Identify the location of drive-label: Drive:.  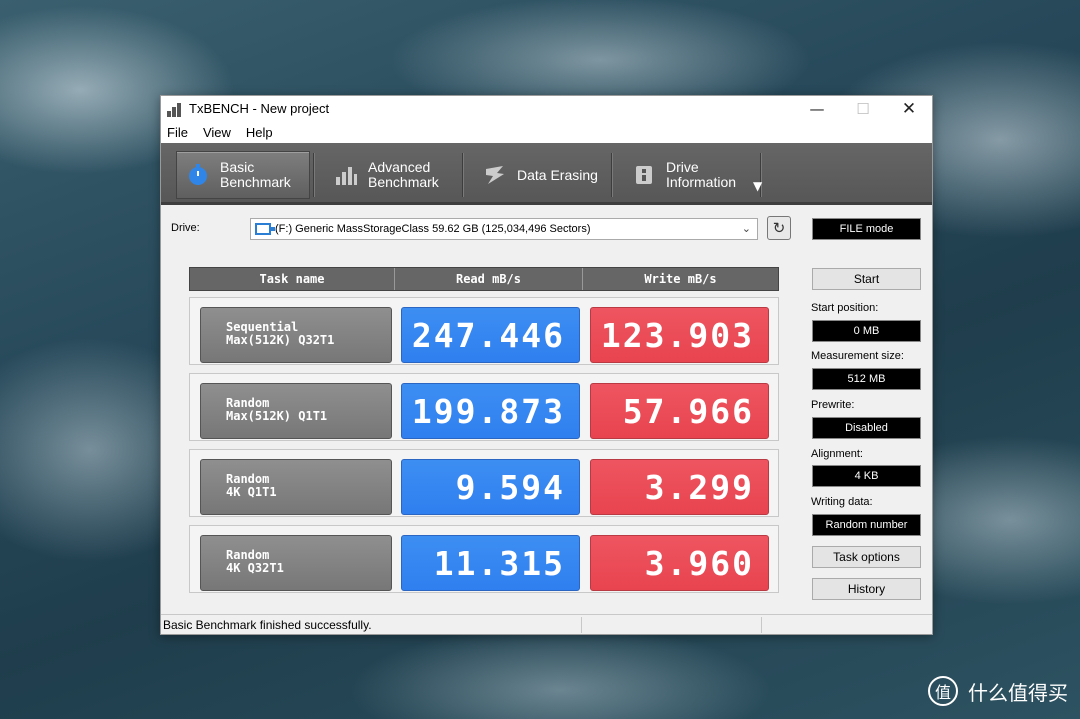
(185, 228).